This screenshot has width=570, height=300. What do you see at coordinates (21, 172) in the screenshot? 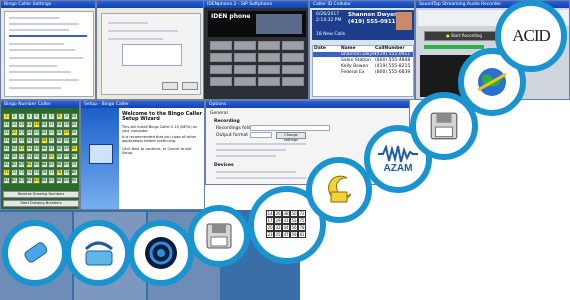
I see `board-number-cell: 73` at bounding box center [21, 172].